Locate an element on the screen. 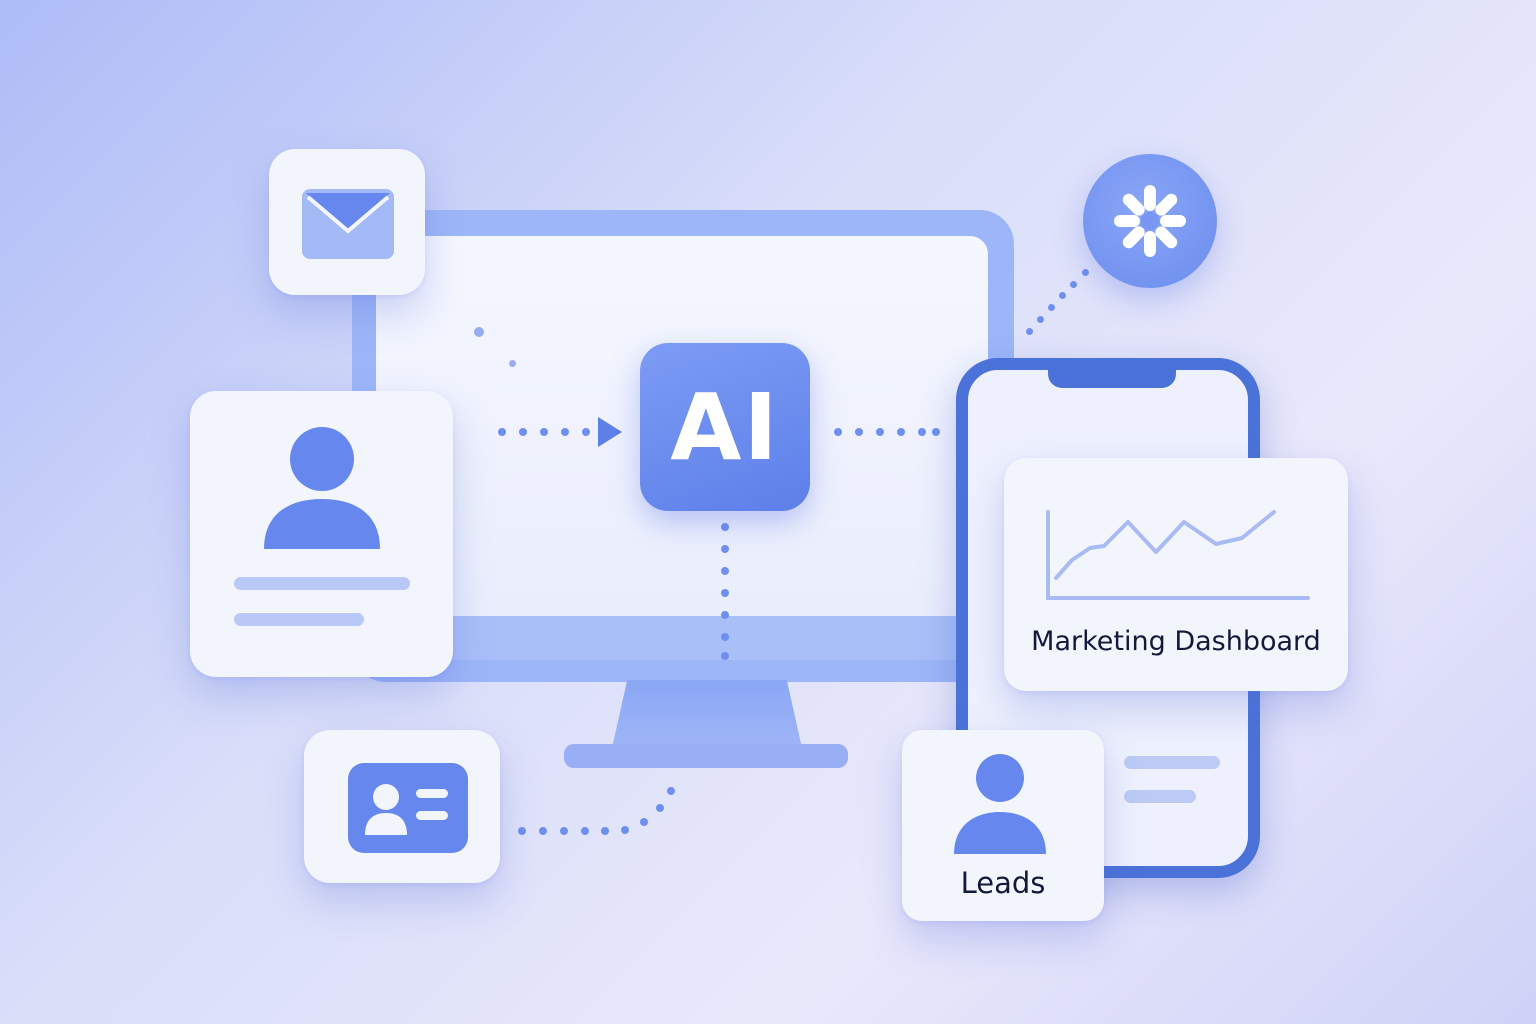 This screenshot has width=1536, height=1024. integration-badge is located at coordinates (1150, 221).